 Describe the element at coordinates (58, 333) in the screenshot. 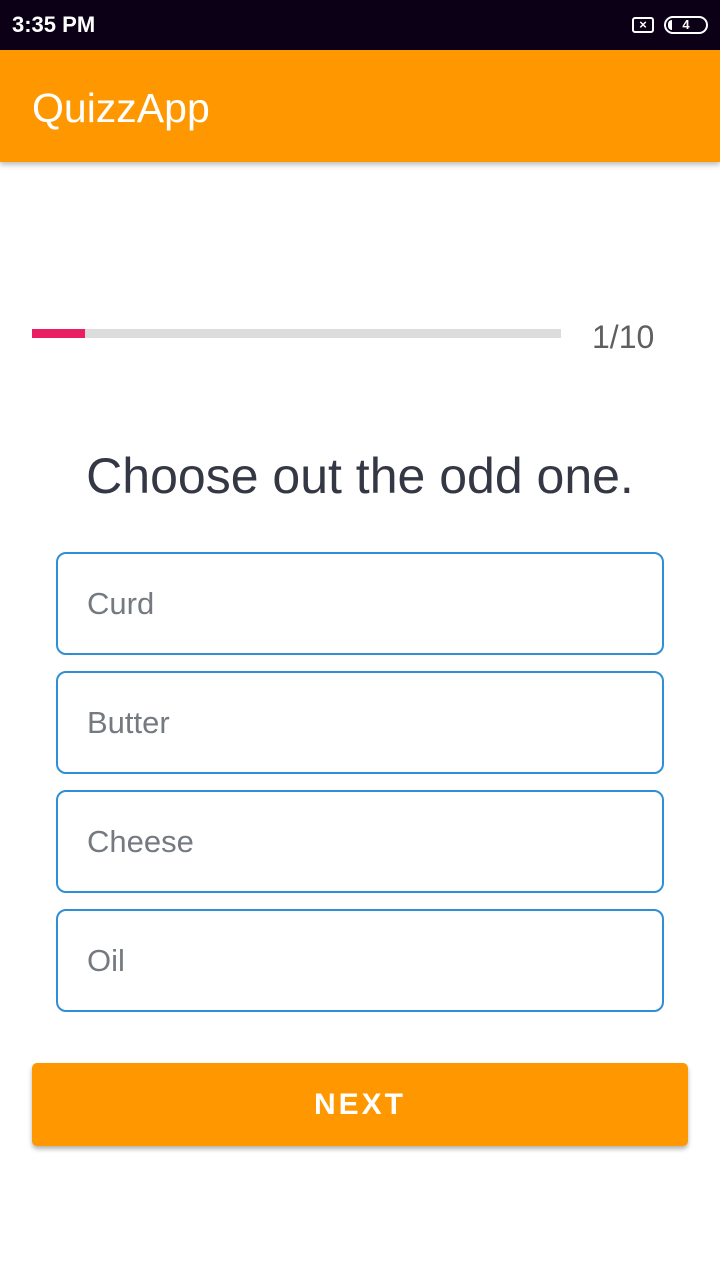

I see `progress-fill` at that location.